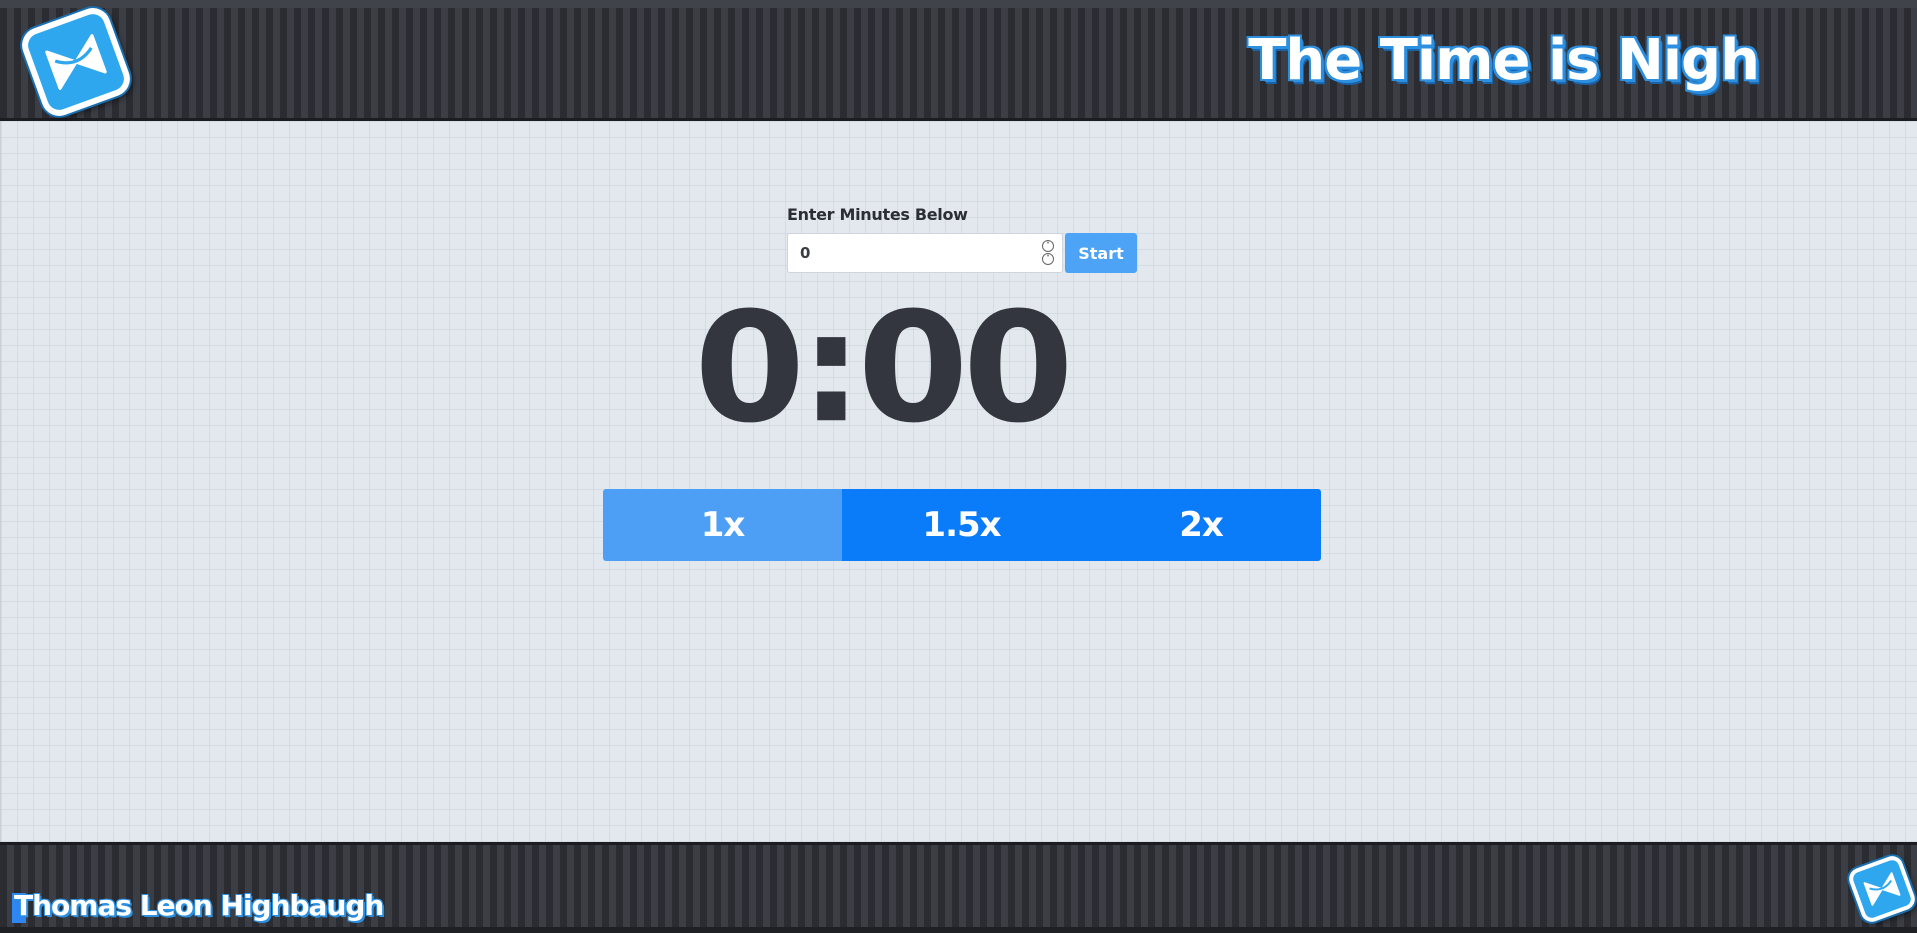 Image resolution: width=1917 pixels, height=933 pixels. I want to click on minutes-input, so click(910, 253).